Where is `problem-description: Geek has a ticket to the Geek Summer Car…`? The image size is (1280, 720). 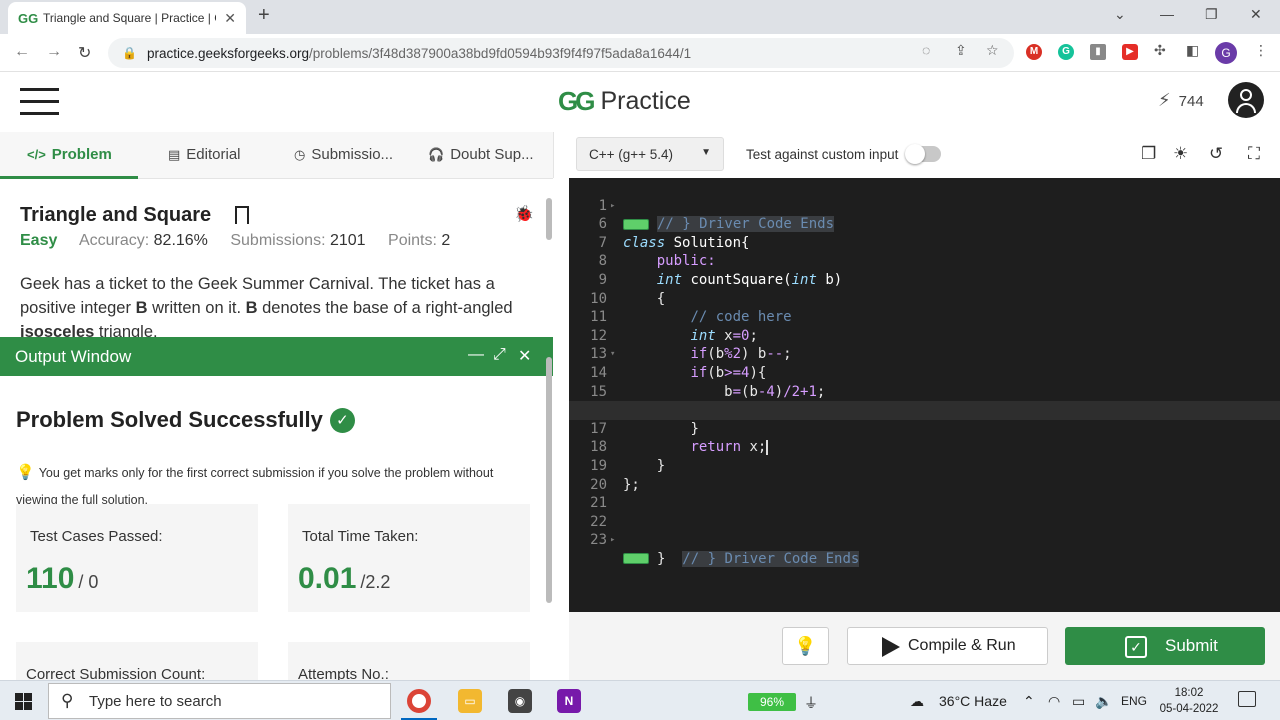
problem-description: Geek has a ticket to the Geek Summer Car… is located at coordinates (266, 308).